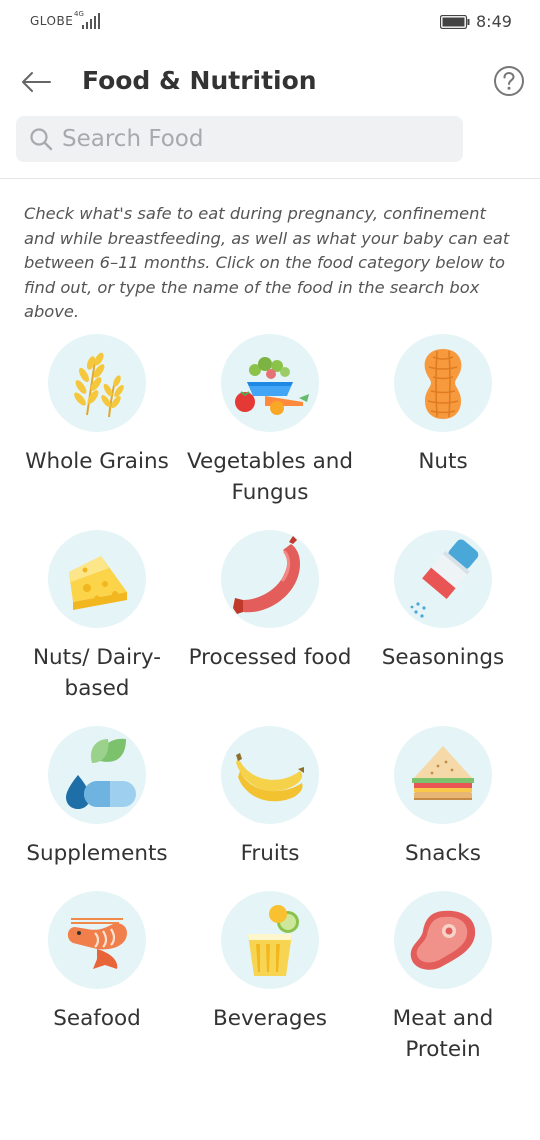 The height and width of the screenshot is (1140, 540). I want to click on help-button, so click(509, 81).